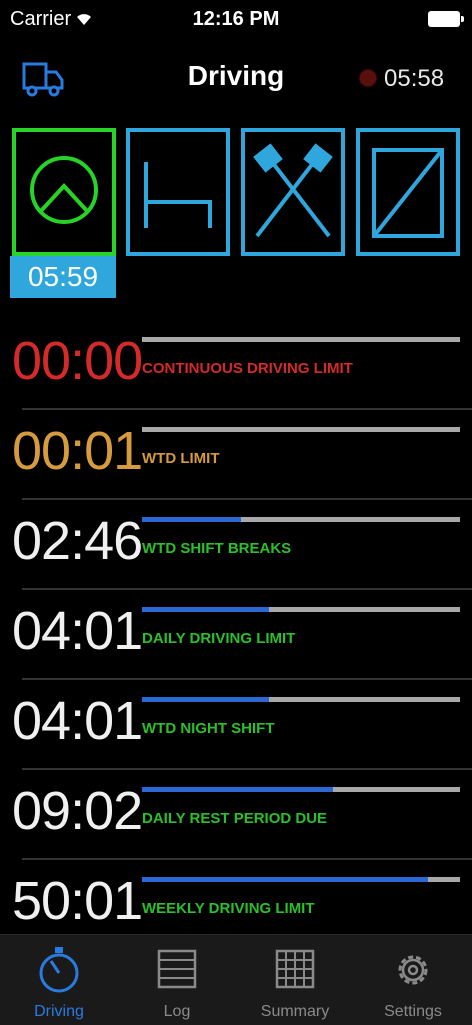 The width and height of the screenshot is (472, 1025). I want to click on limit-row-daily-rest: 09:02 DAILY REST PERIOD DUE, so click(236, 815).